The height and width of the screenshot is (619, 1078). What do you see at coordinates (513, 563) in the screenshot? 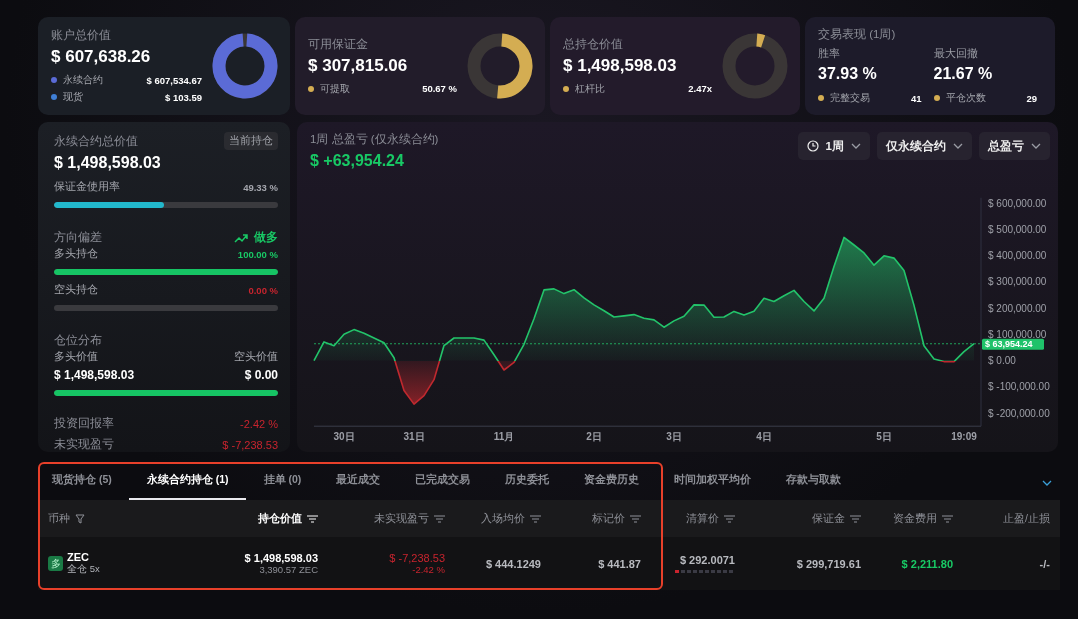
I see `table-cell: $ 444.1249` at bounding box center [513, 563].